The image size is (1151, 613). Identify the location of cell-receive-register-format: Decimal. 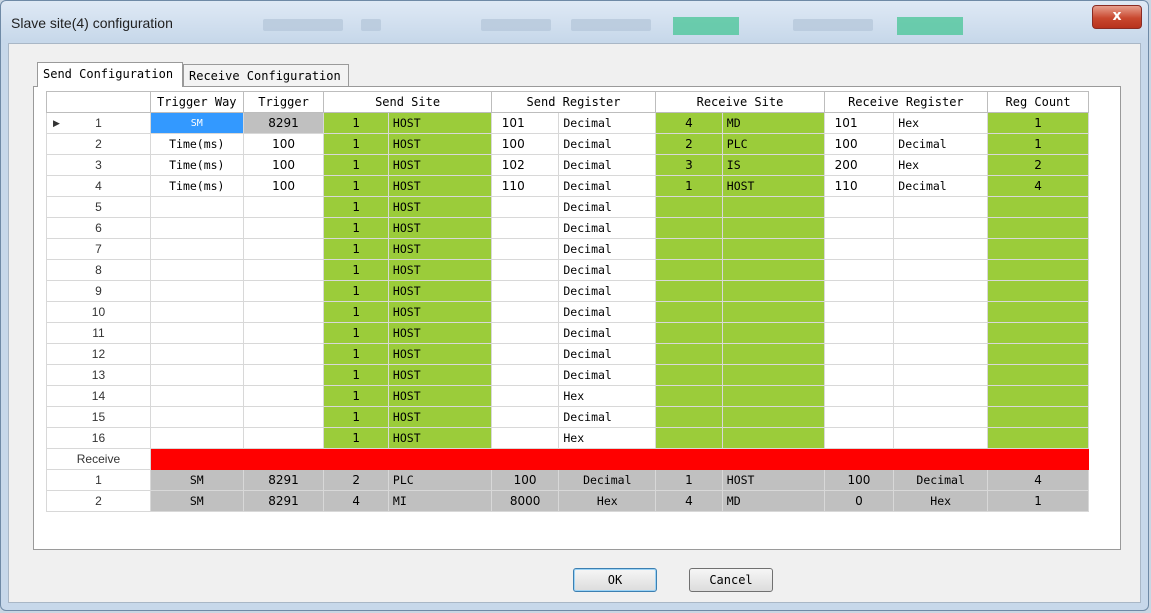
(941, 186).